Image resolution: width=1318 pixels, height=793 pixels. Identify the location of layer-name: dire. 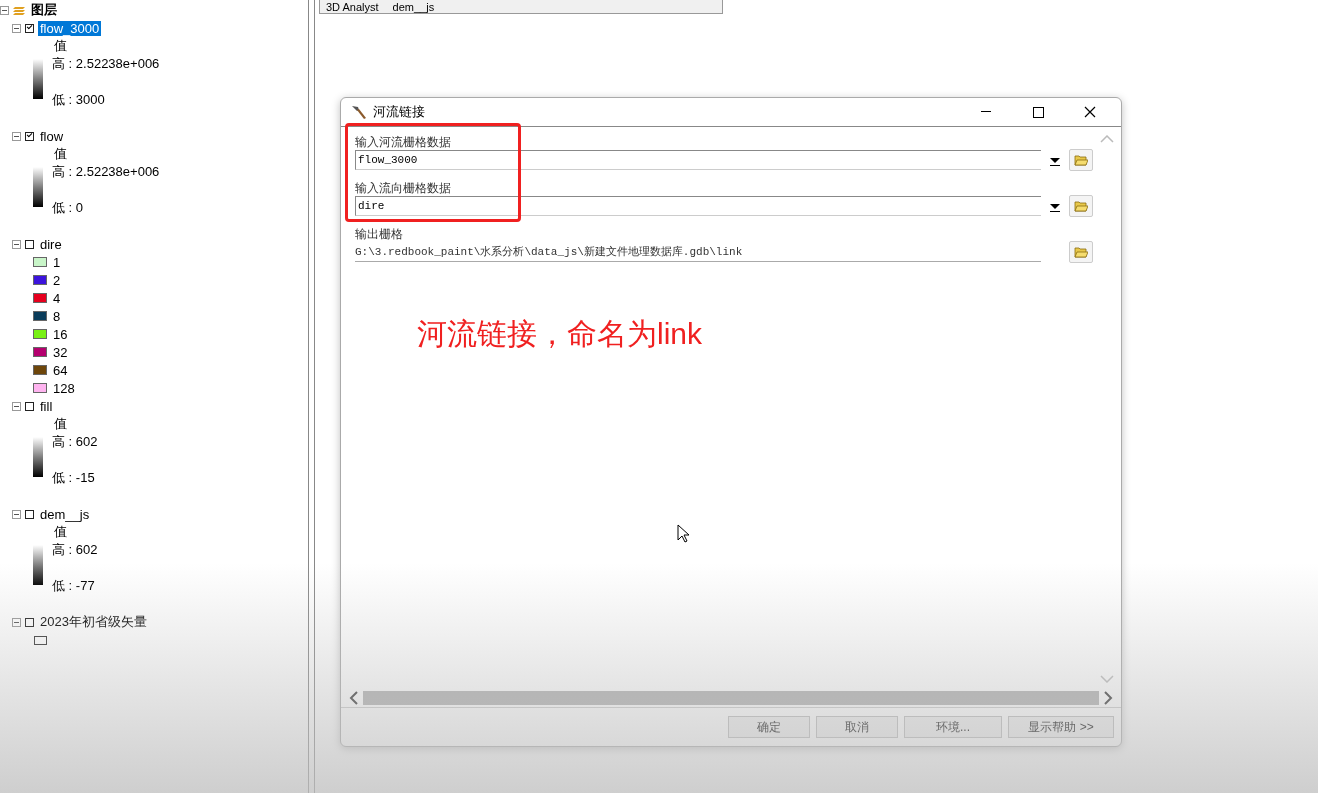
(51, 244).